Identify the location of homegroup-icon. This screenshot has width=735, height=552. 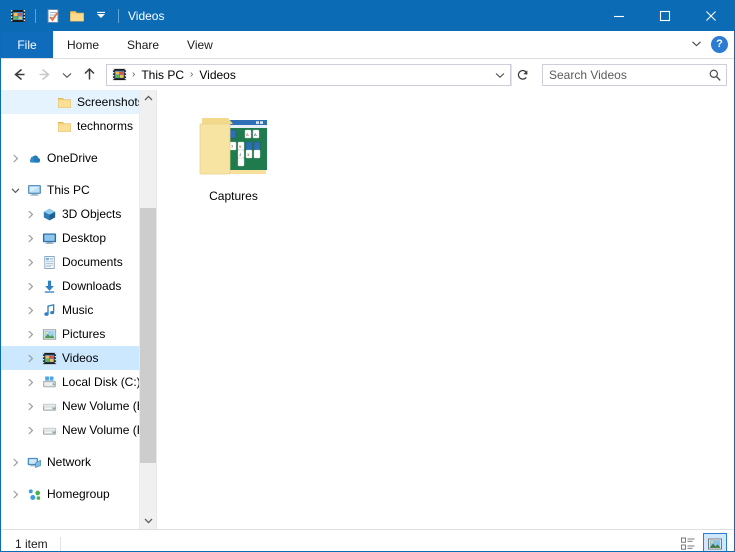
(34, 494).